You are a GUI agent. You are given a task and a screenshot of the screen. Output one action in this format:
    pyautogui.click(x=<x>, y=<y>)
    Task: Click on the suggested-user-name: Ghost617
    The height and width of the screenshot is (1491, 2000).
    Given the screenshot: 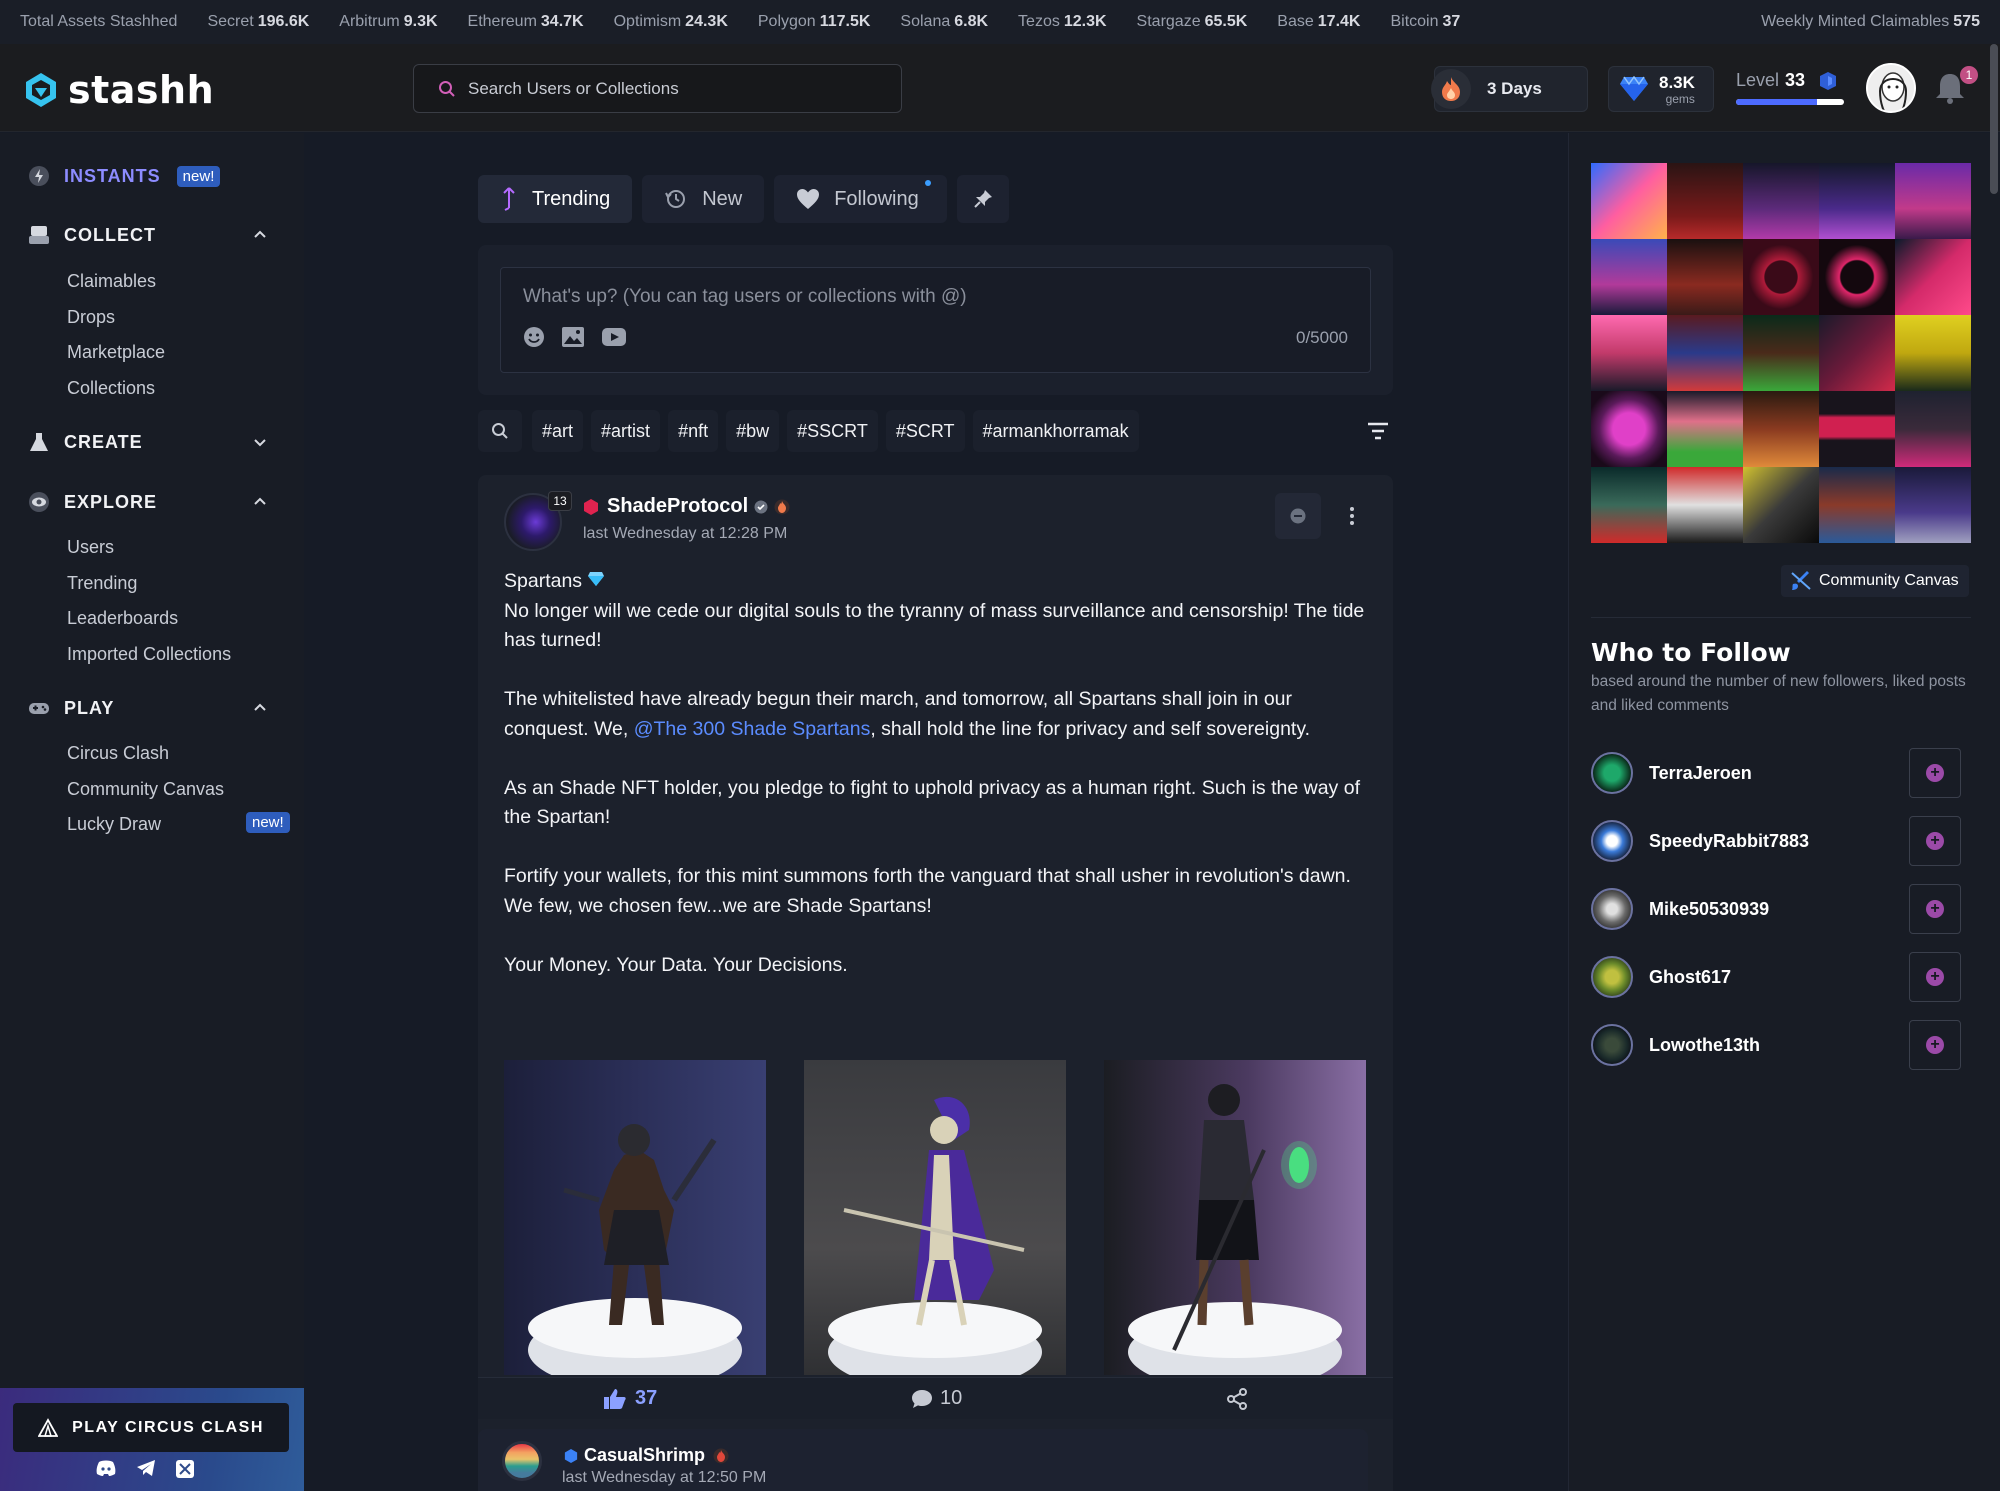 What is the action you would take?
    pyautogui.click(x=1690, y=977)
    